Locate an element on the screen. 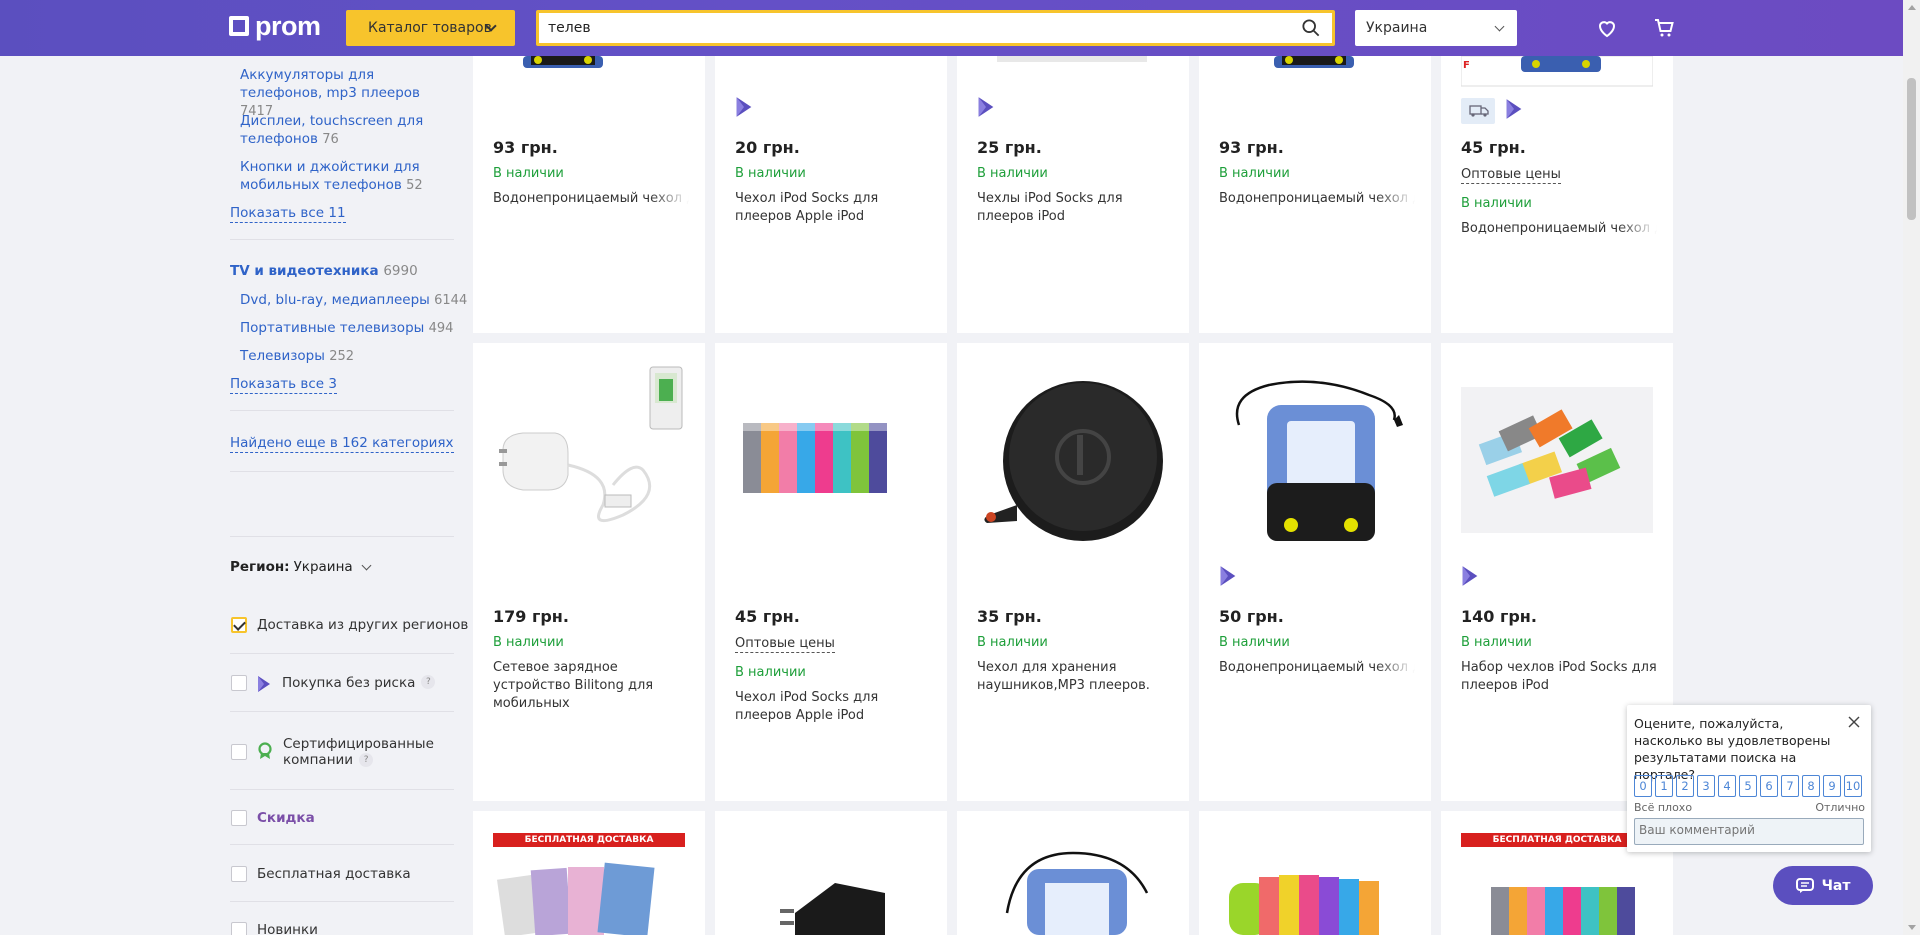 The image size is (1920, 935). sidebar-subcat-displays: Дисплеи, touchscreen для телефонов 76 is located at coordinates (340, 130).